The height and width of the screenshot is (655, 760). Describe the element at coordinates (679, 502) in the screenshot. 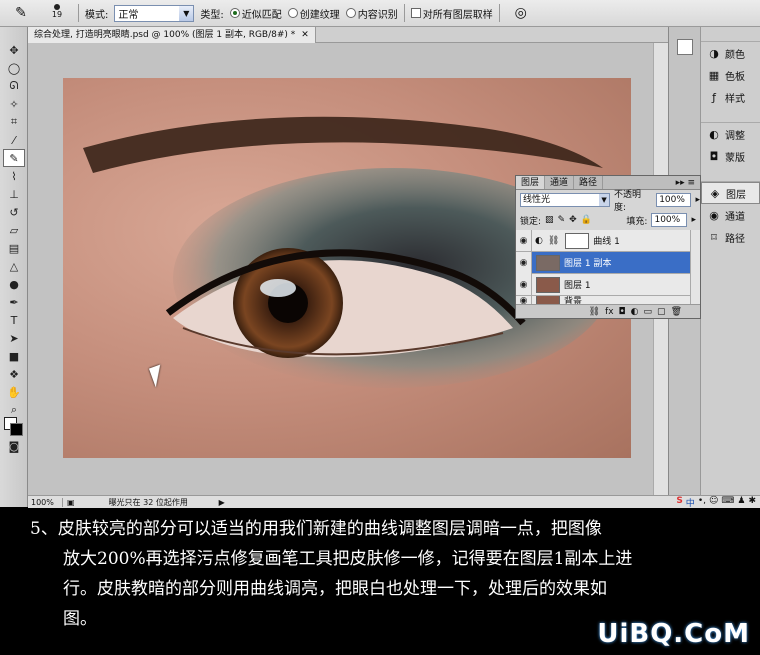

I see `sogou-icon: S` at that location.